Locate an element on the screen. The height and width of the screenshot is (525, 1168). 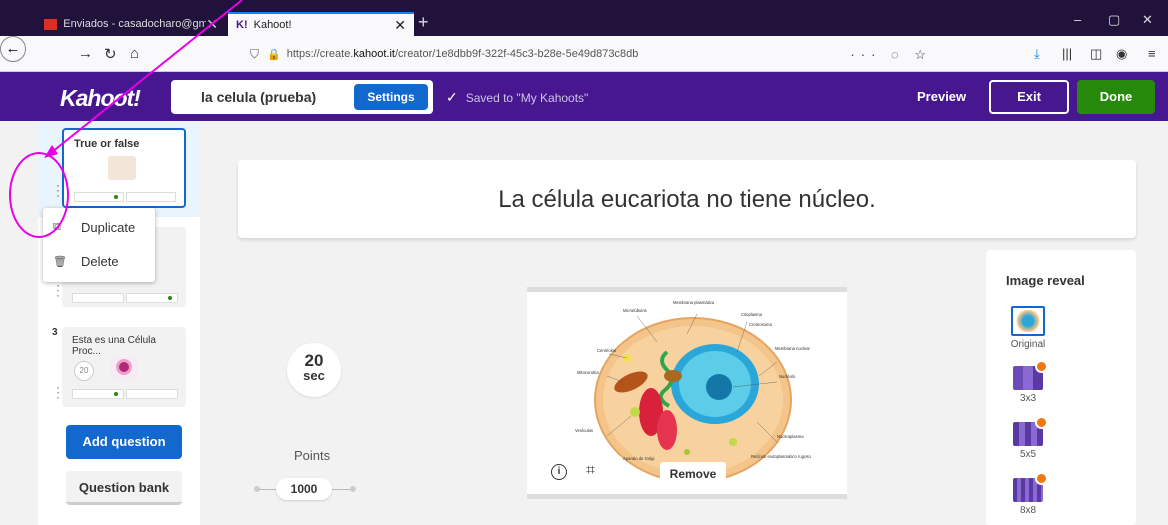
diagram-label: Membrana plasmática is located at coordinates (694, 302).